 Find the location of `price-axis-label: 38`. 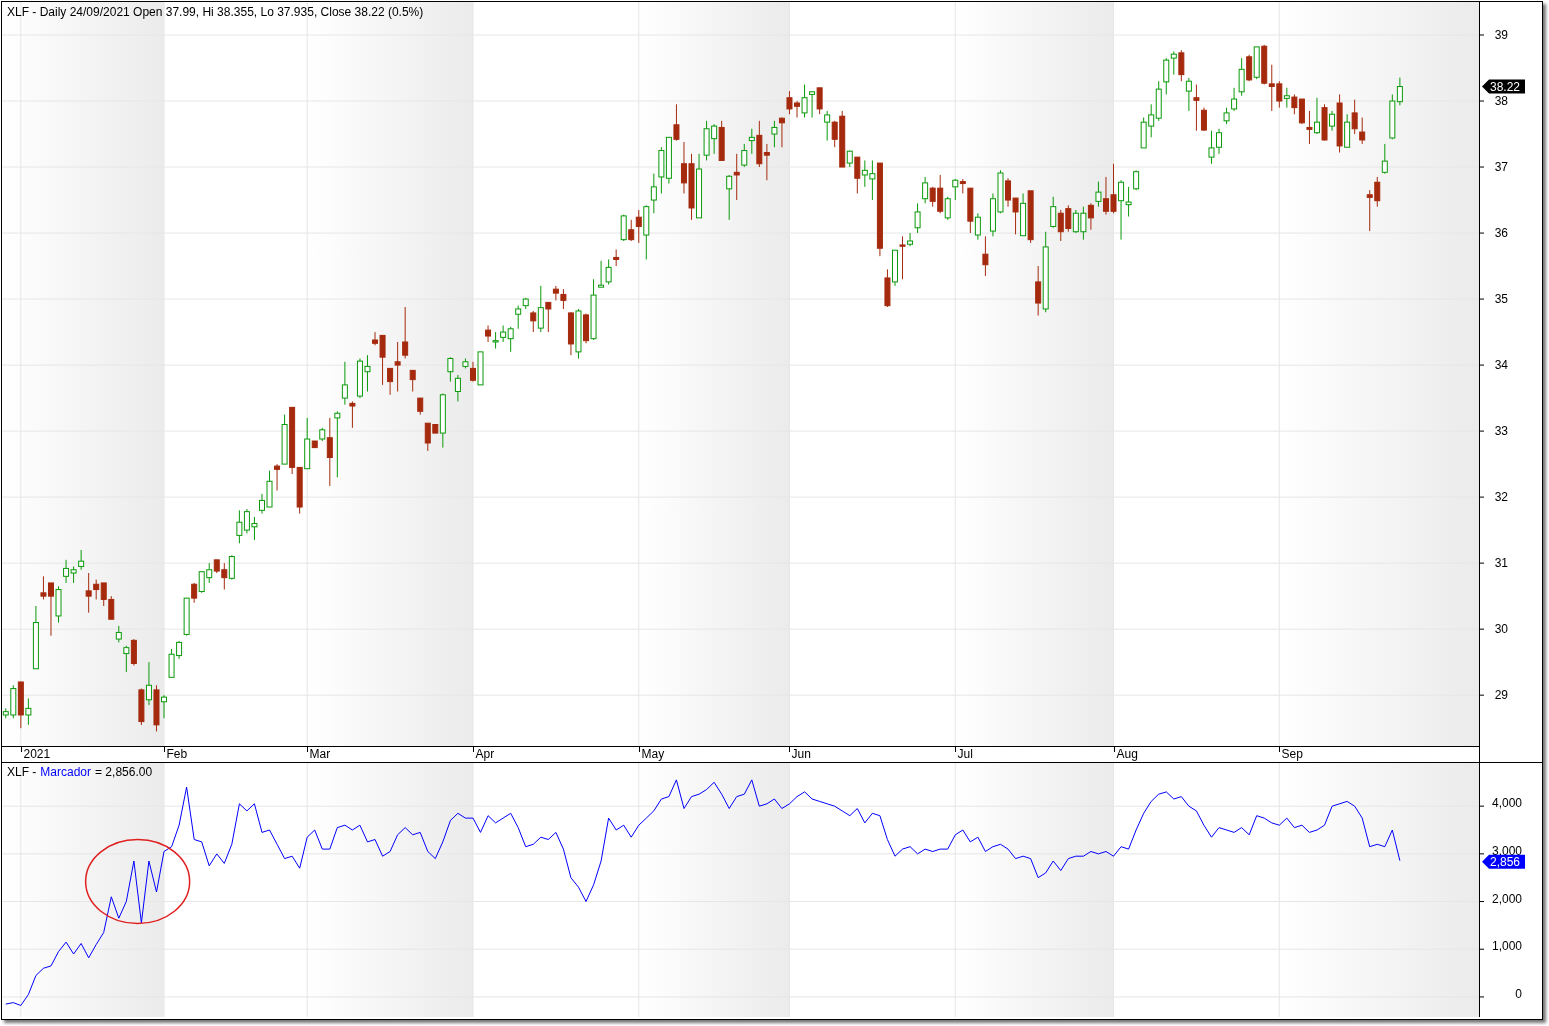

price-axis-label: 38 is located at coordinates (1501, 101).